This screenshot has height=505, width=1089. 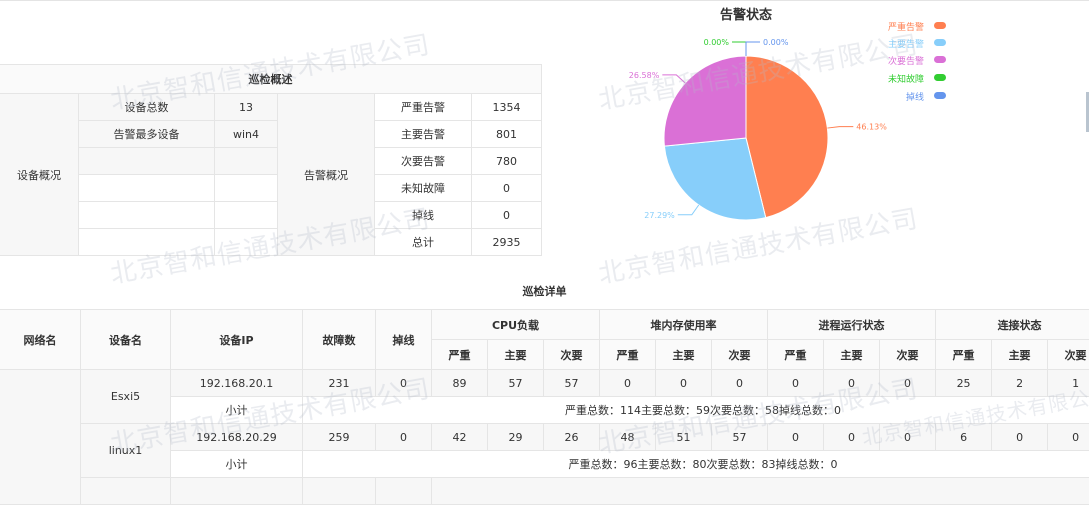 I want to click on legend-label: 未知故障, so click(x=906, y=78).